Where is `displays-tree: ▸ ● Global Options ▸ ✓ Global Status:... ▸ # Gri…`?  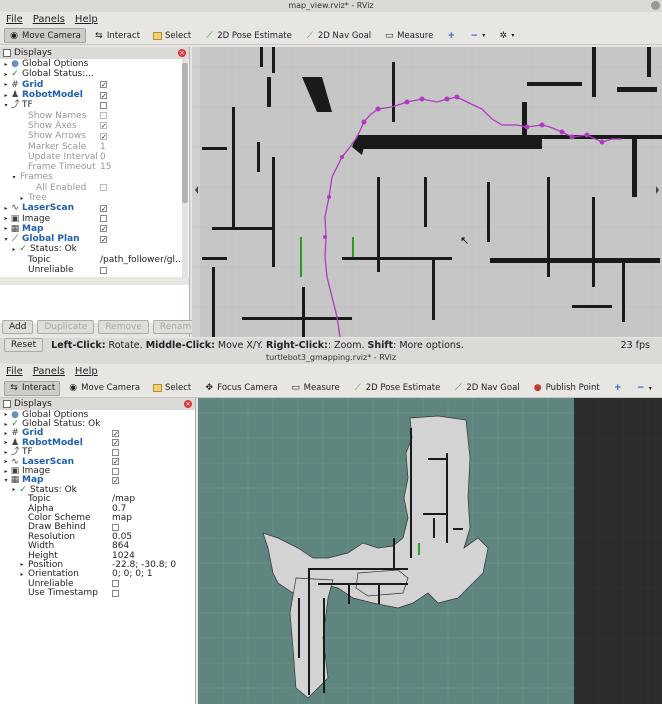 displays-tree: ▸ ● Global Options ▸ ✓ Global Status:... ▸ # Gri… is located at coordinates (94, 168).